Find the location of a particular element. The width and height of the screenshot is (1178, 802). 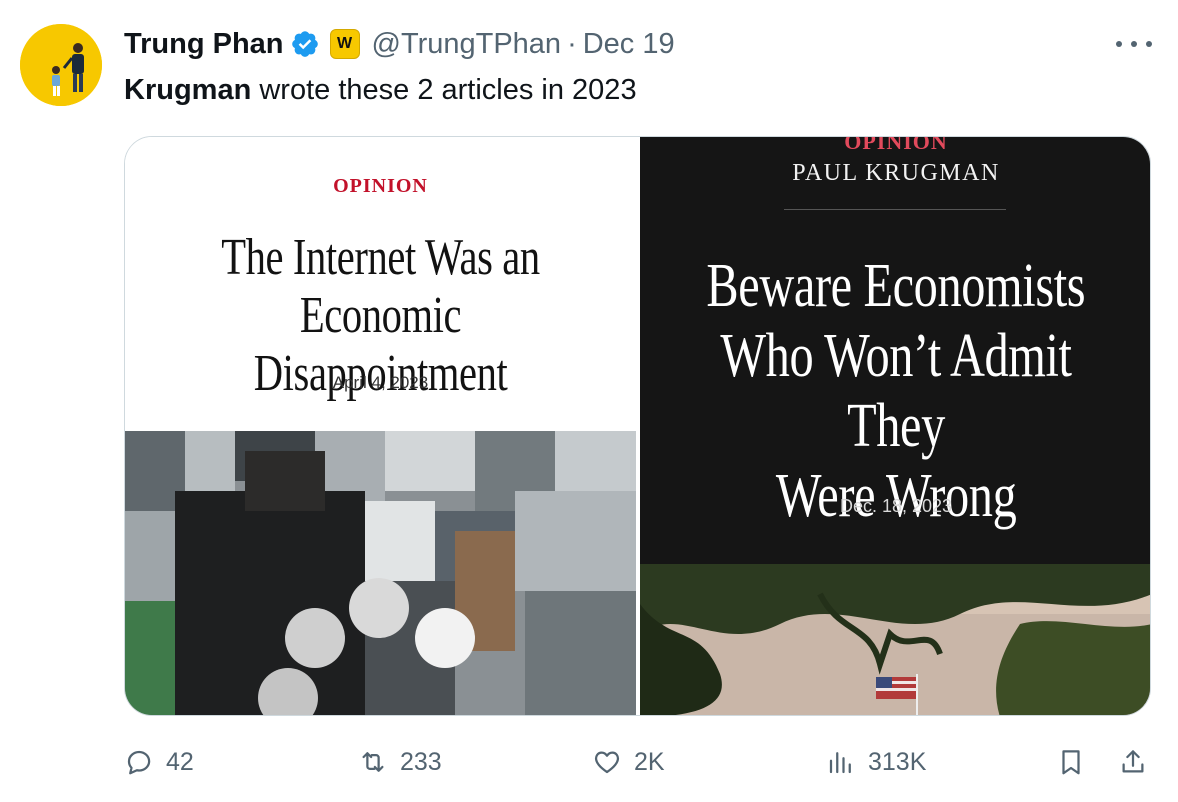

left-article-date: April 4, 2023 is located at coordinates (380, 382).